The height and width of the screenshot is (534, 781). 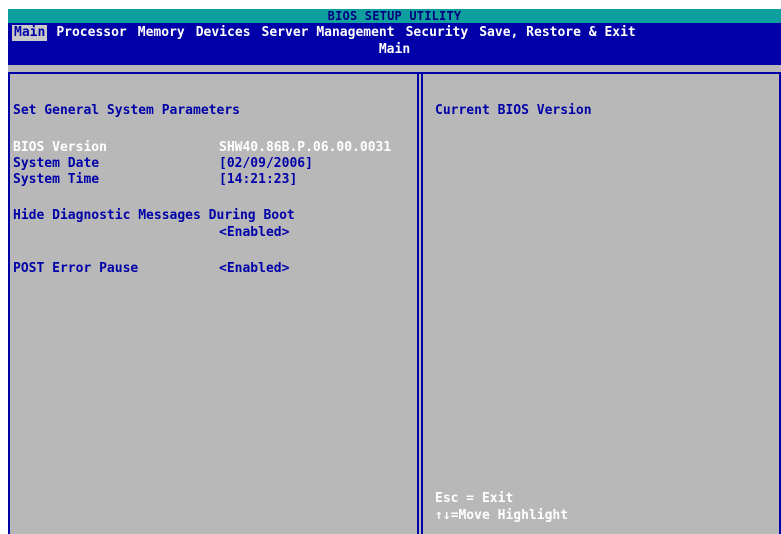 I want to click on help-text: Current BIOS Version, so click(x=513, y=110).